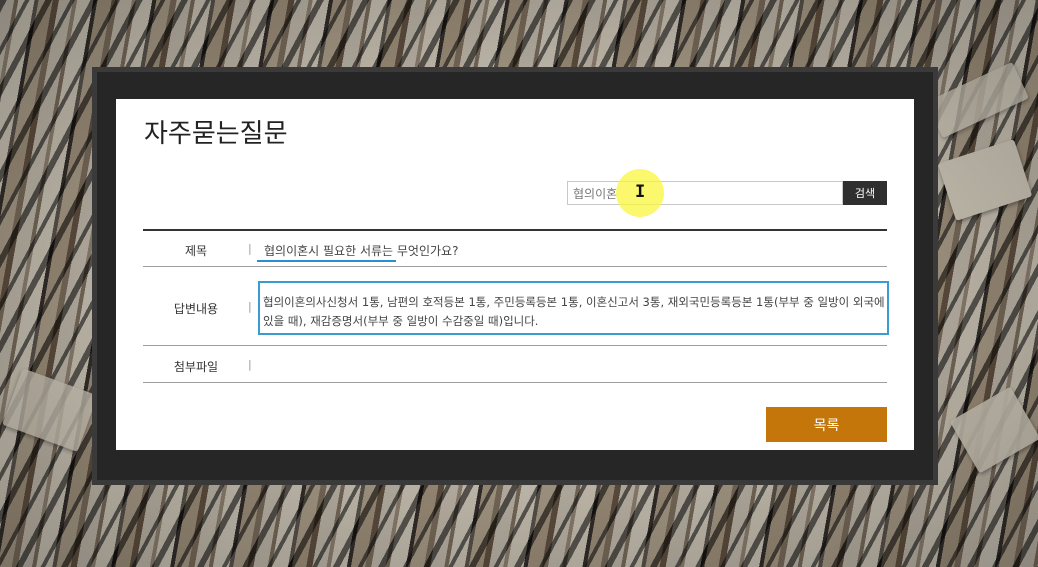 The height and width of the screenshot is (567, 1038). Describe the element at coordinates (196, 309) in the screenshot. I see `answer-label: 답변내용` at that location.